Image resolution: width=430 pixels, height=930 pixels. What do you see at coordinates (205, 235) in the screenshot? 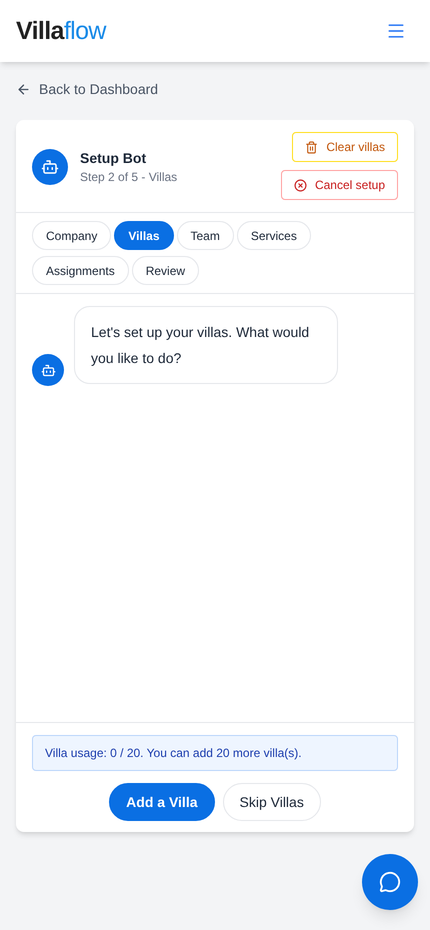
I see `step-tab: Team` at bounding box center [205, 235].